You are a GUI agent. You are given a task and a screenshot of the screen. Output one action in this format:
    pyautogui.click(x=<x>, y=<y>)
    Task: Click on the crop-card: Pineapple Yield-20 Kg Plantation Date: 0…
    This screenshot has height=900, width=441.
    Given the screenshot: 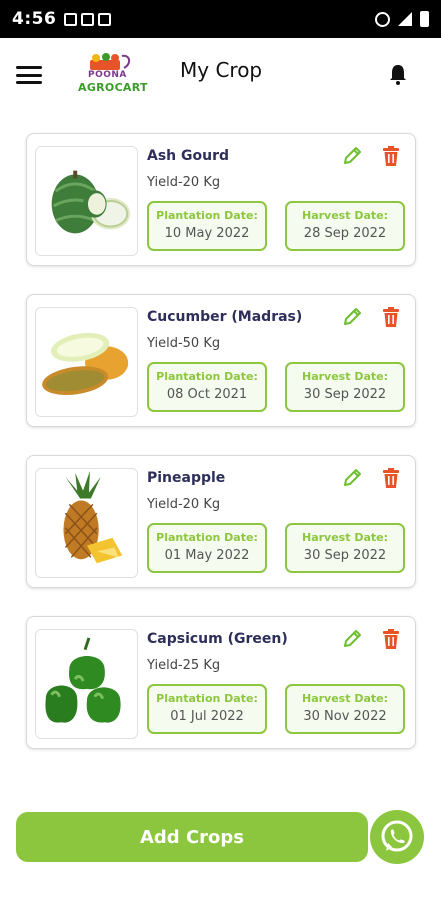 What is the action you would take?
    pyautogui.click(x=221, y=521)
    